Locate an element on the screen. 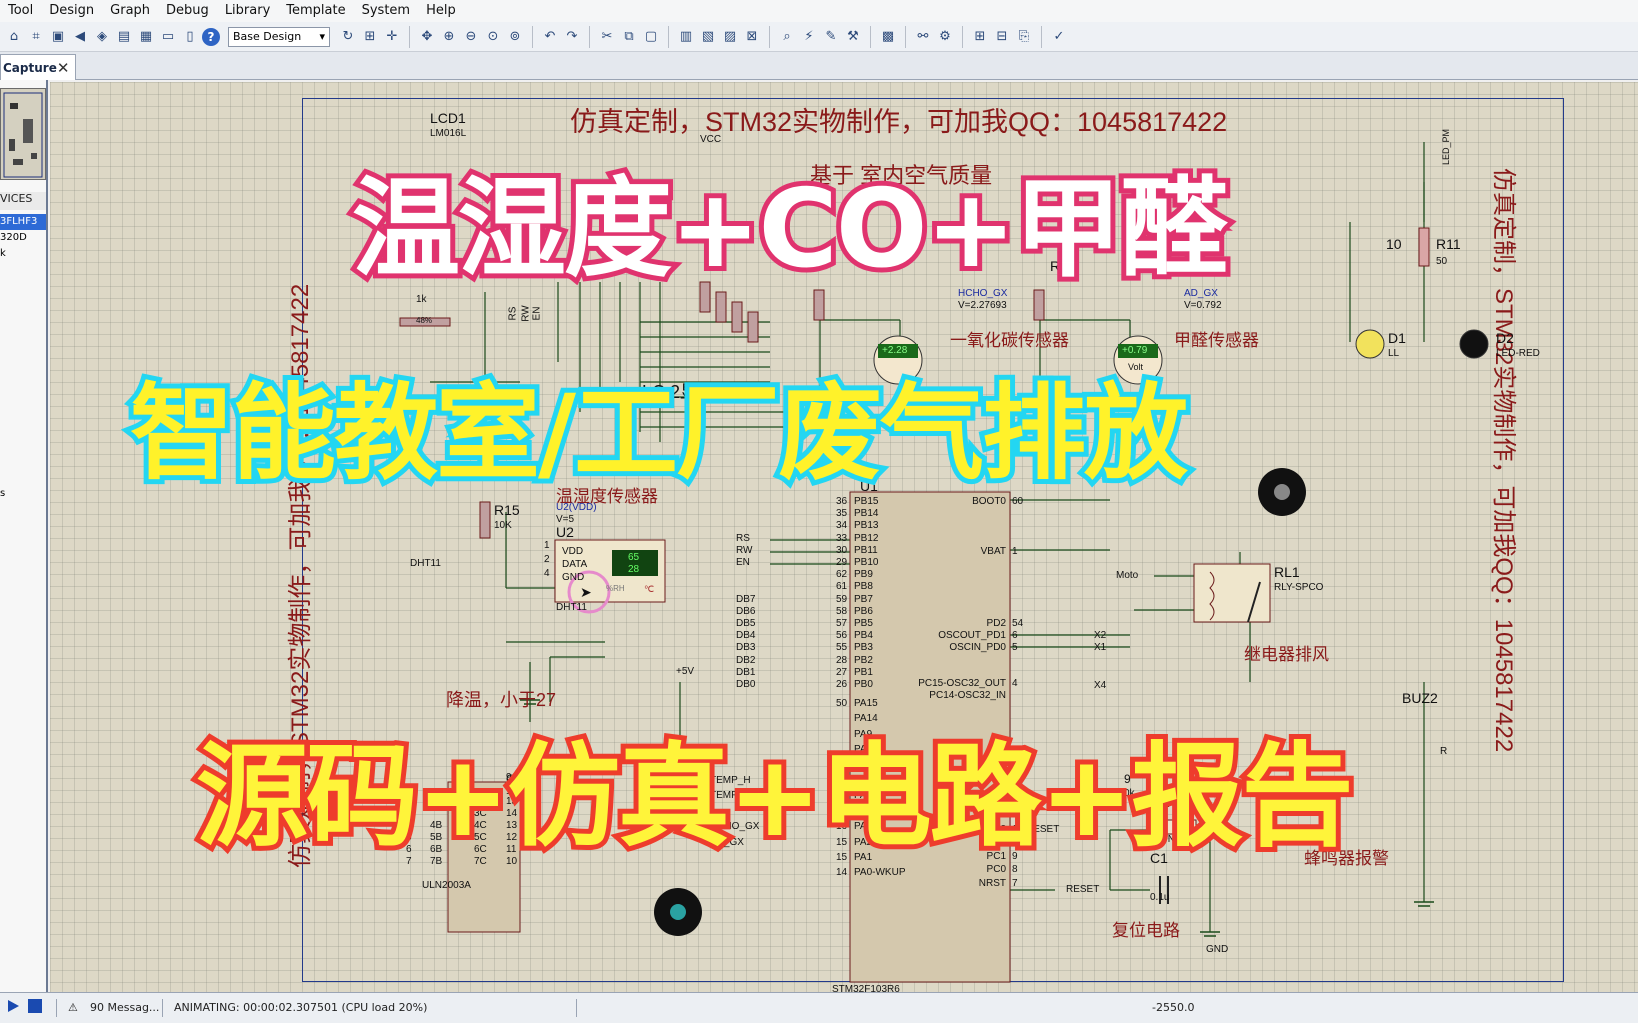 The width and height of the screenshot is (1638, 1023). zoom-all-icon: ⊙ is located at coordinates (493, 37).